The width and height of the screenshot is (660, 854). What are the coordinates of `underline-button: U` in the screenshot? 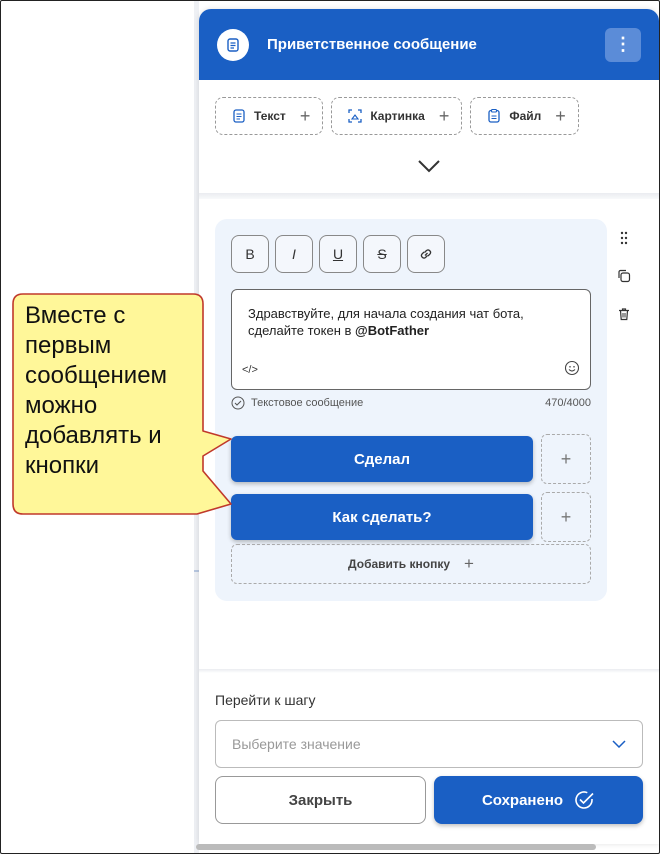 It's located at (338, 254).